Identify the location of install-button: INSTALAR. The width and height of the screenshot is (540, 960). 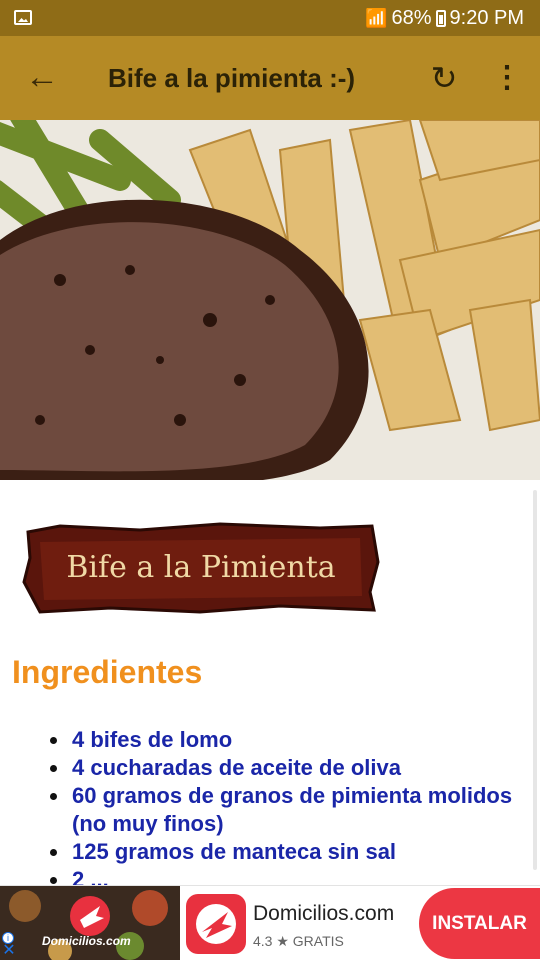
(479, 923).